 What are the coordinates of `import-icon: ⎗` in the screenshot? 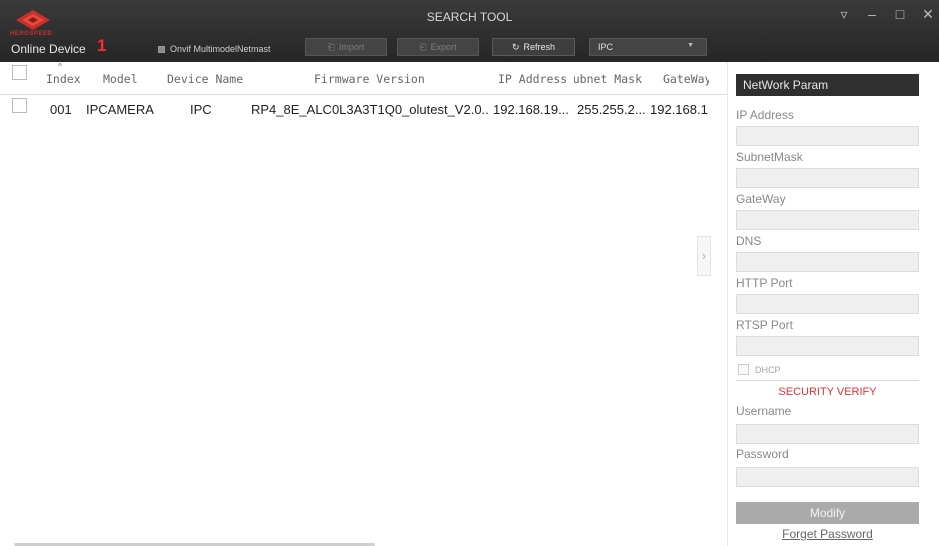 It's located at (331, 46).